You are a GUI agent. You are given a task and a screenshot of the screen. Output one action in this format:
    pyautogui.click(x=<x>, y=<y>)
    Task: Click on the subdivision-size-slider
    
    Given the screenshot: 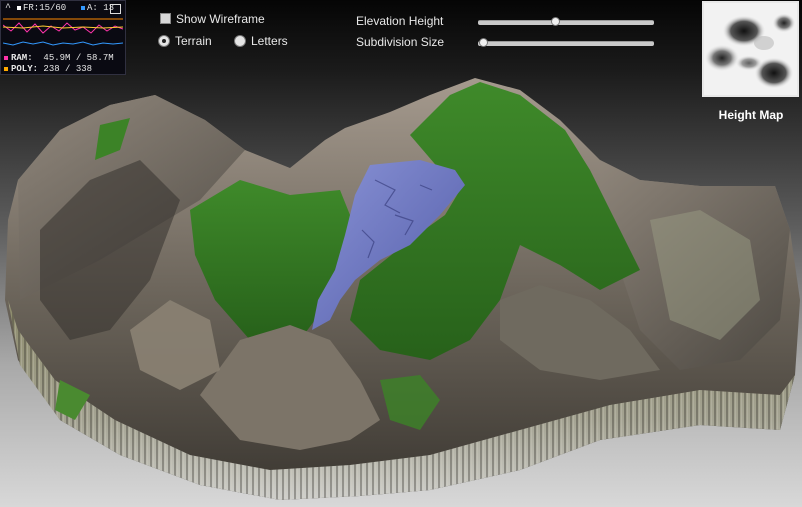 What is the action you would take?
    pyautogui.click(x=566, y=42)
    